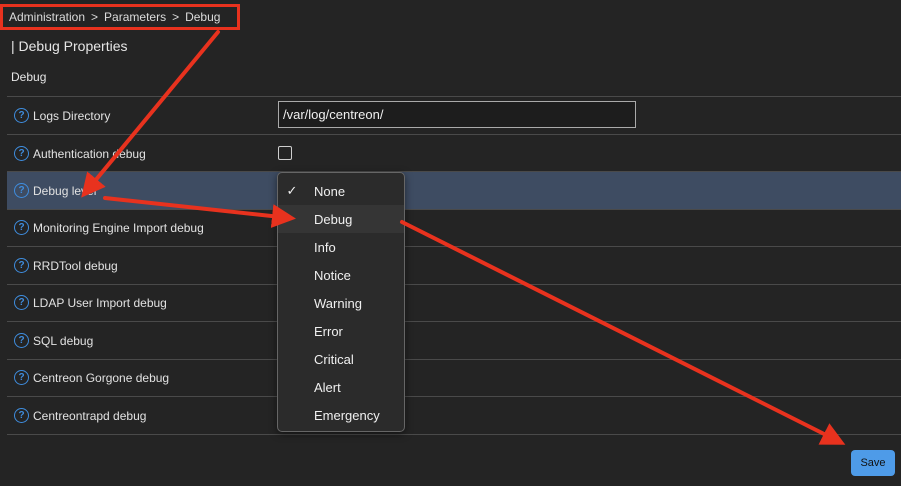  I want to click on option-label: Info, so click(325, 247).